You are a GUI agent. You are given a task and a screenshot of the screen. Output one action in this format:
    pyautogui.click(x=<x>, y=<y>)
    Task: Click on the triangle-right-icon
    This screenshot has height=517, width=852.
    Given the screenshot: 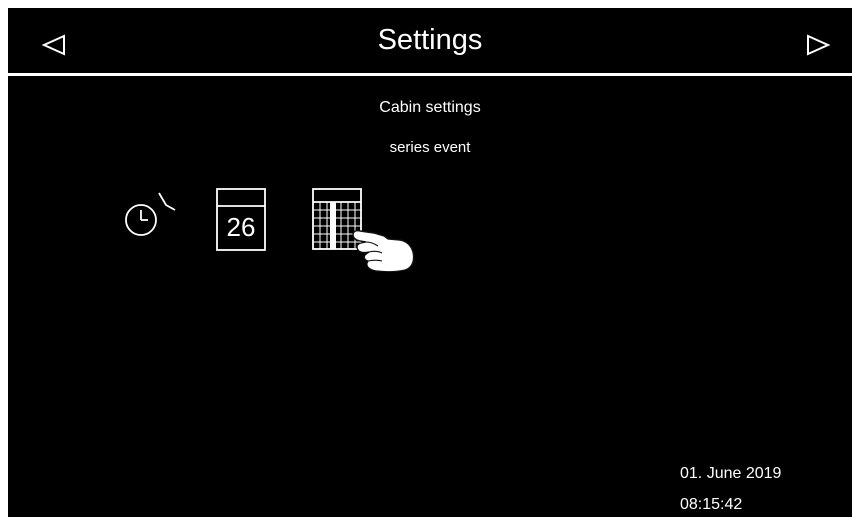 What is the action you would take?
    pyautogui.click(x=819, y=45)
    